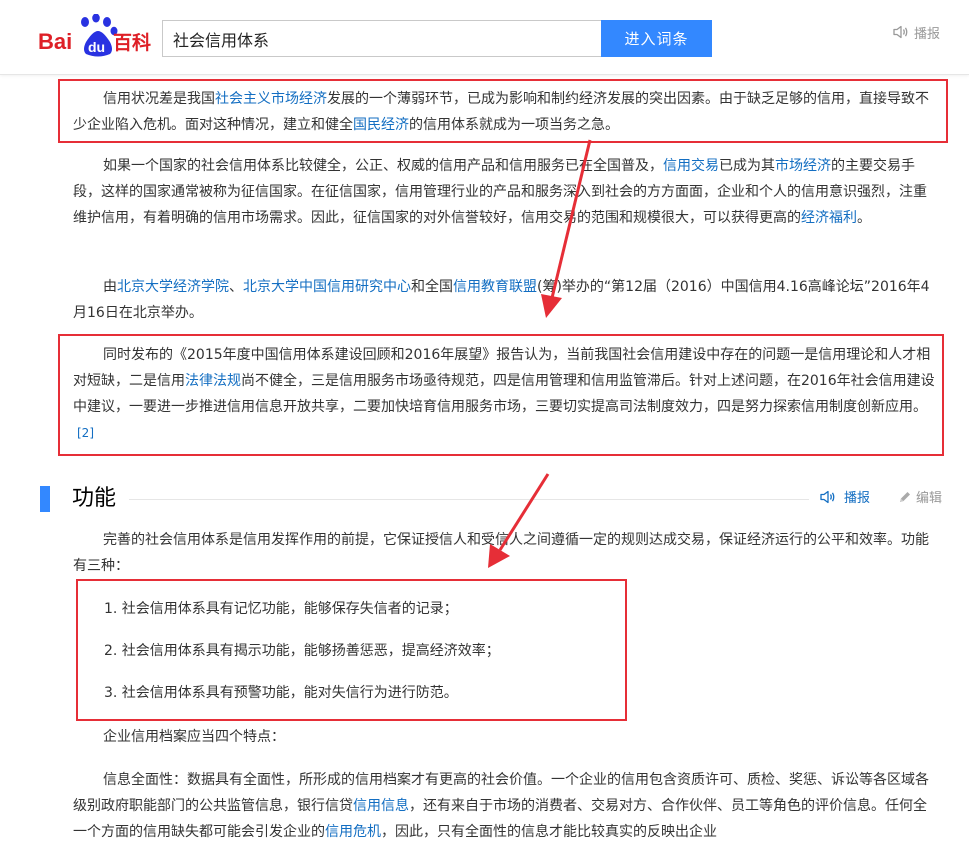 The height and width of the screenshot is (848, 969). I want to click on link-market-economy: 市场经济, so click(803, 166).